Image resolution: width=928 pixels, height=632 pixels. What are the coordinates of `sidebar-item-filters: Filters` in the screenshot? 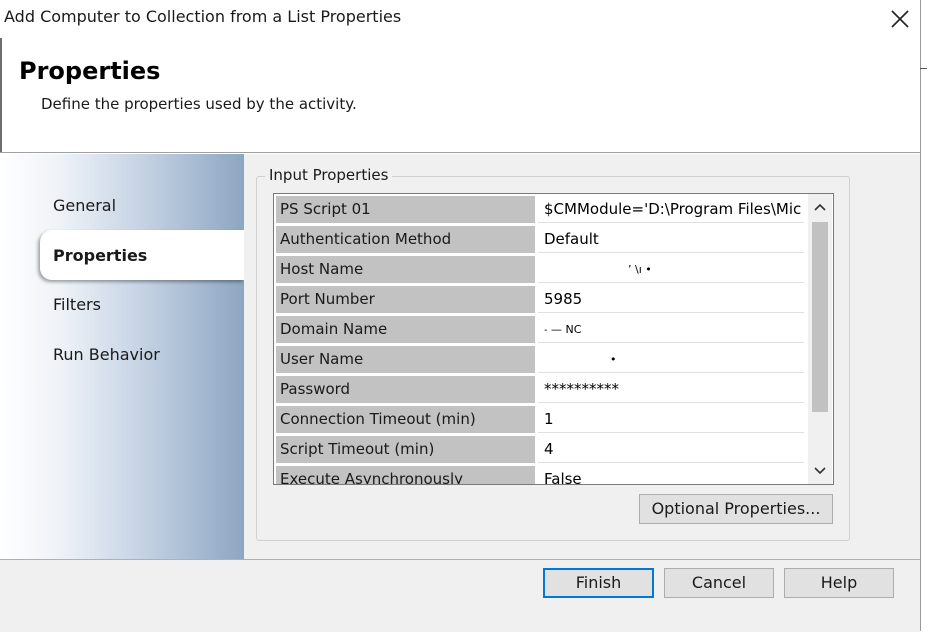 It's located at (77, 304).